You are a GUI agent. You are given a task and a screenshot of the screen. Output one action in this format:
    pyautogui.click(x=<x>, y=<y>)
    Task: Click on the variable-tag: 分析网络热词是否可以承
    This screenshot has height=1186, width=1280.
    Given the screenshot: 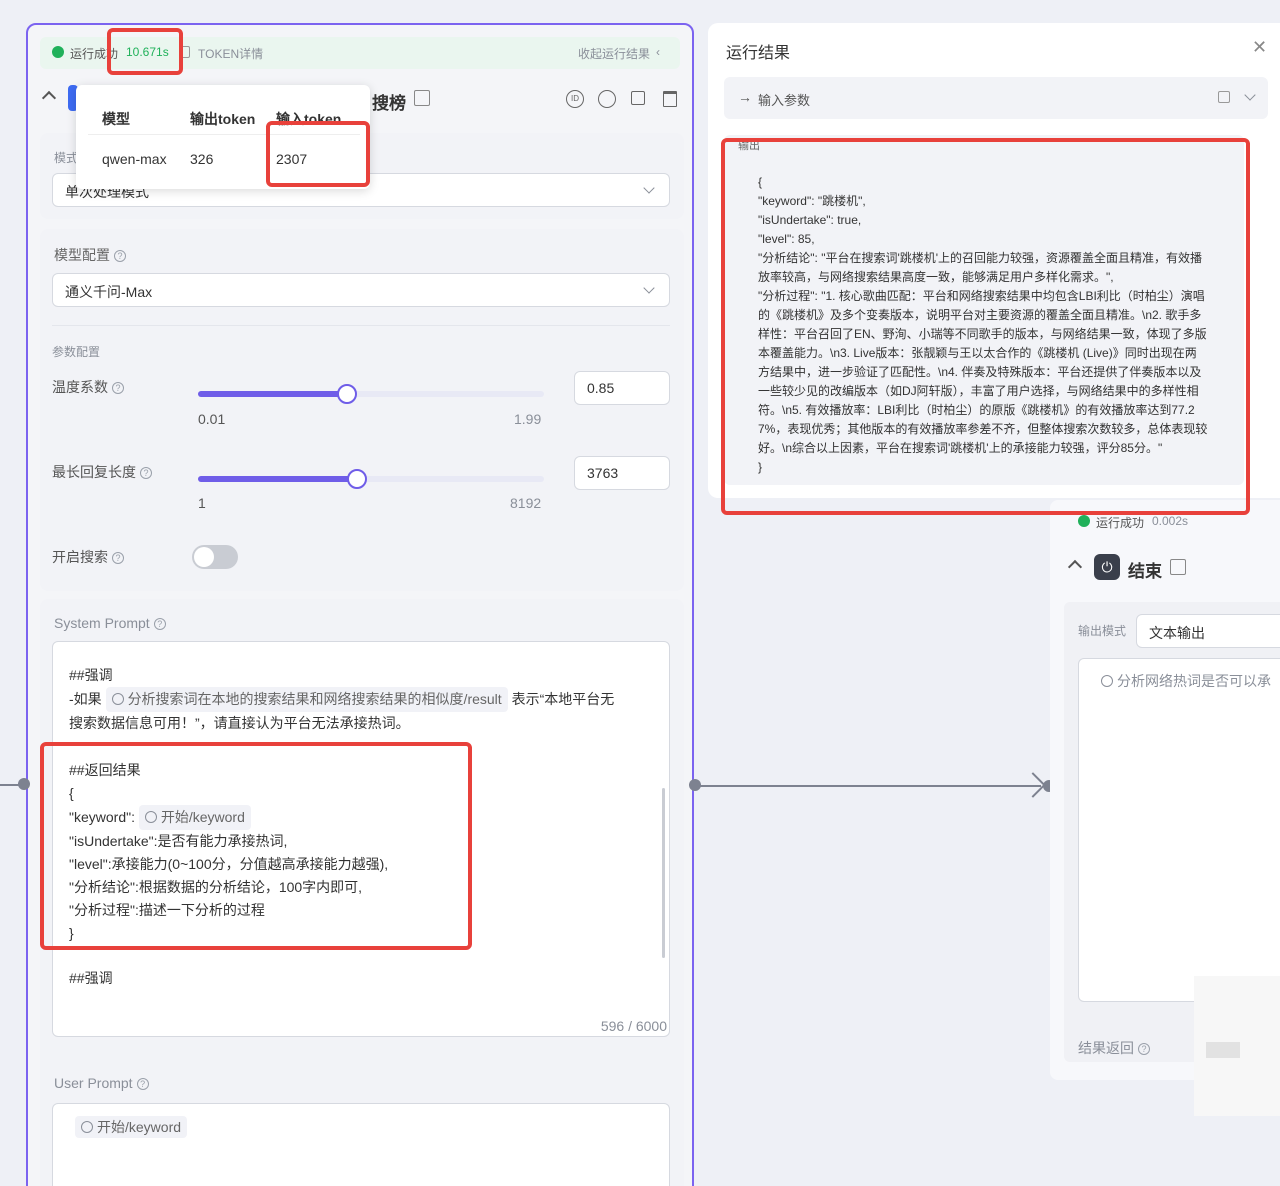 What is the action you would take?
    pyautogui.click(x=1186, y=681)
    